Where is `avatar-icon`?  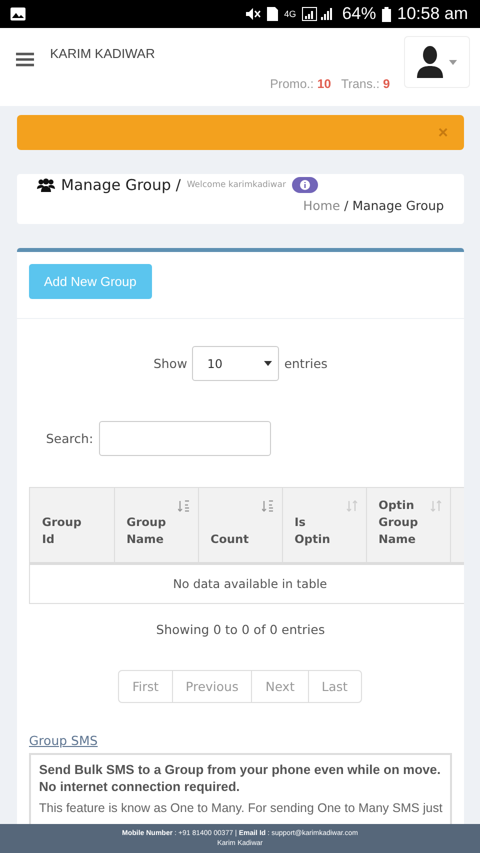 avatar-icon is located at coordinates (430, 62).